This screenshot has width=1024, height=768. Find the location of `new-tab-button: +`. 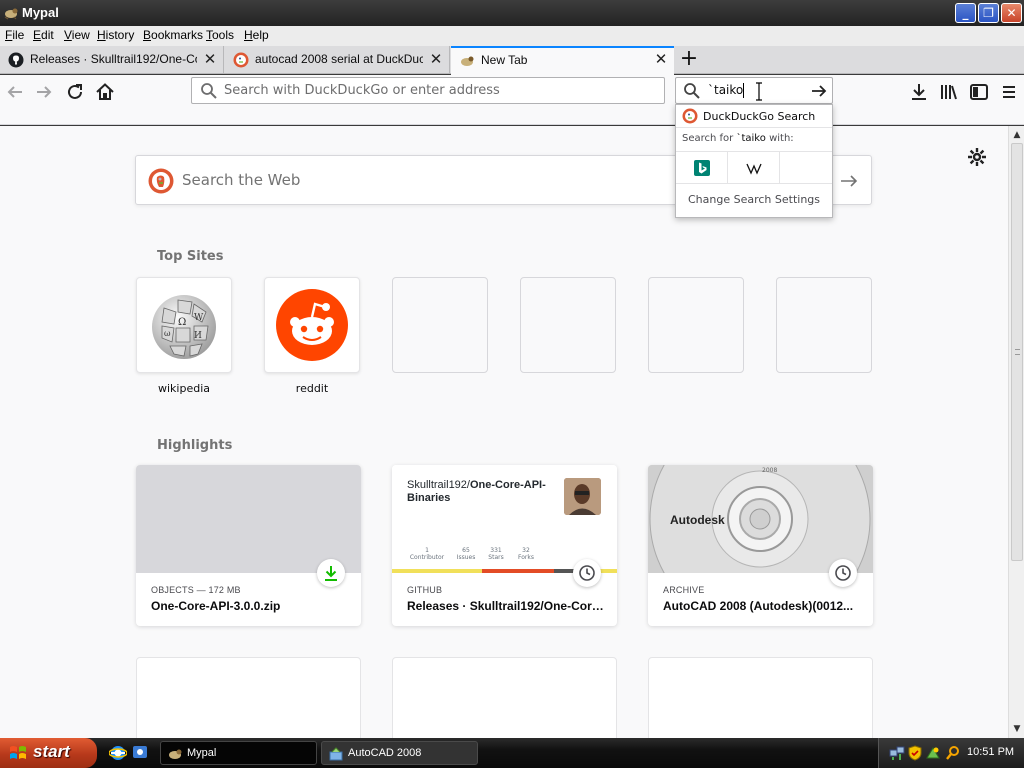

new-tab-button: + is located at coordinates (689, 59).